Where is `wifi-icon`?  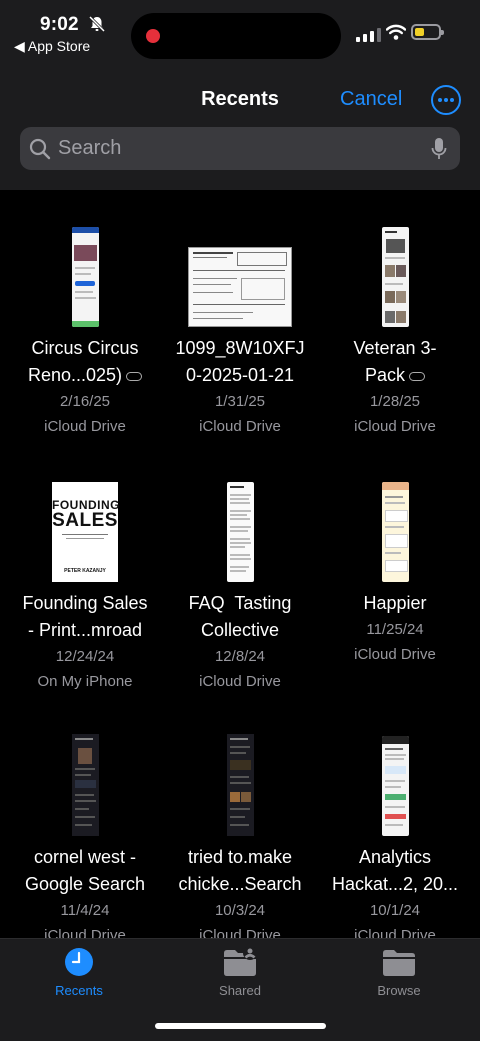 wifi-icon is located at coordinates (396, 32).